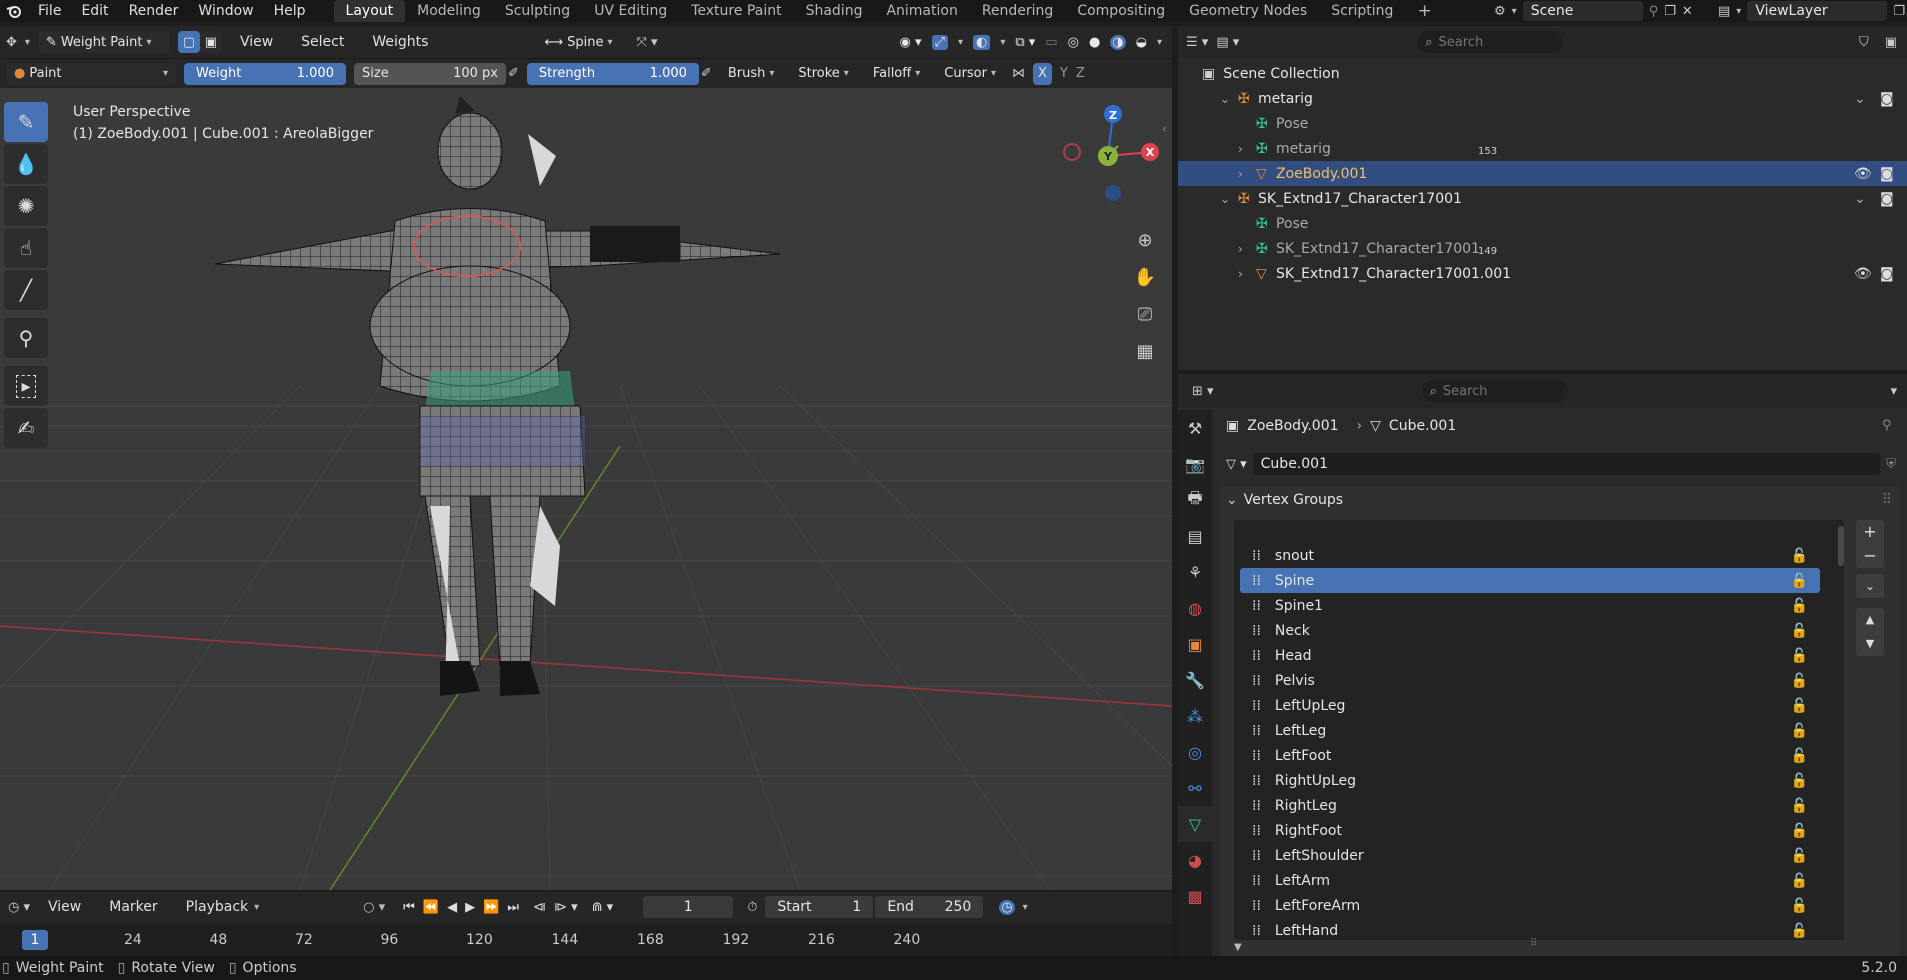 The width and height of the screenshot is (1907, 980). Describe the element at coordinates (1542, 248) in the screenshot. I see `outliner-row: › ✠ SK_Extnd17_Character17001 149` at that location.